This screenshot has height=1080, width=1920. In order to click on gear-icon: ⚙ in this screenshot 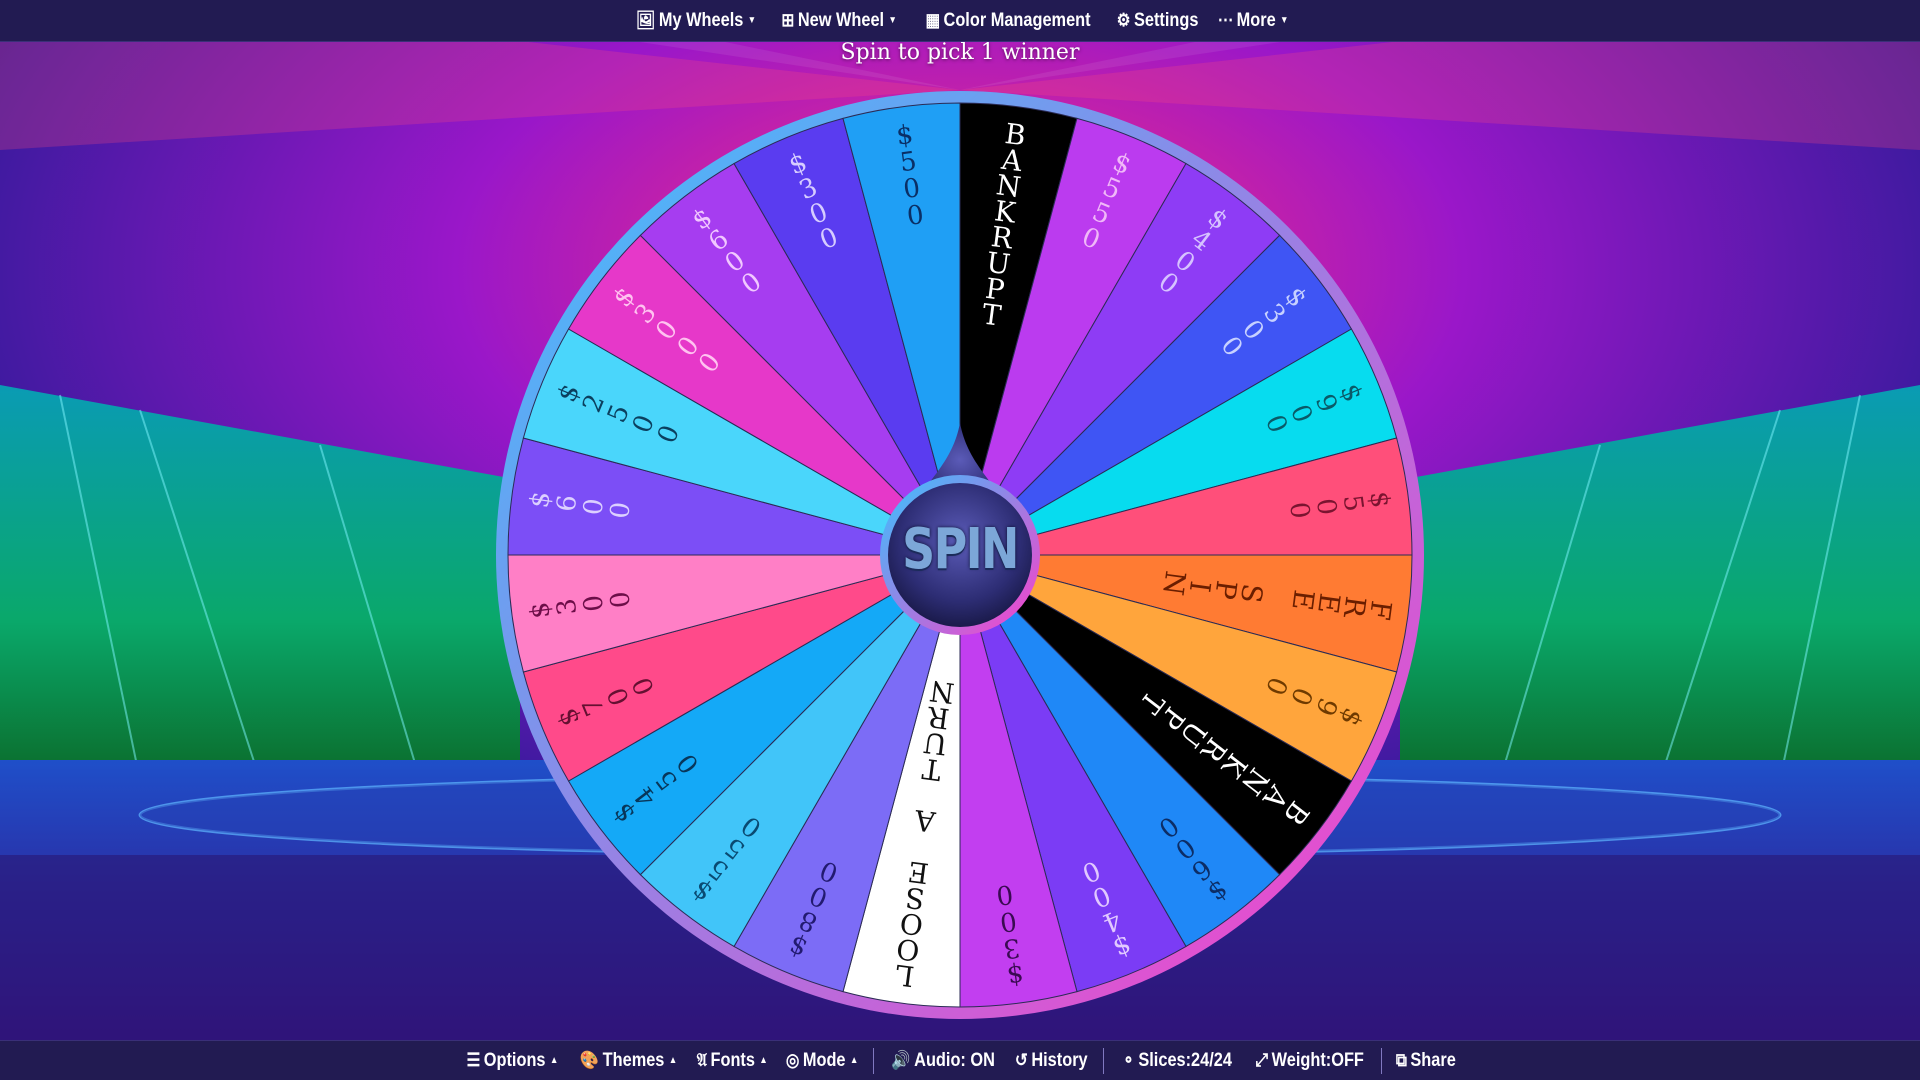, I will do `click(1124, 20)`.